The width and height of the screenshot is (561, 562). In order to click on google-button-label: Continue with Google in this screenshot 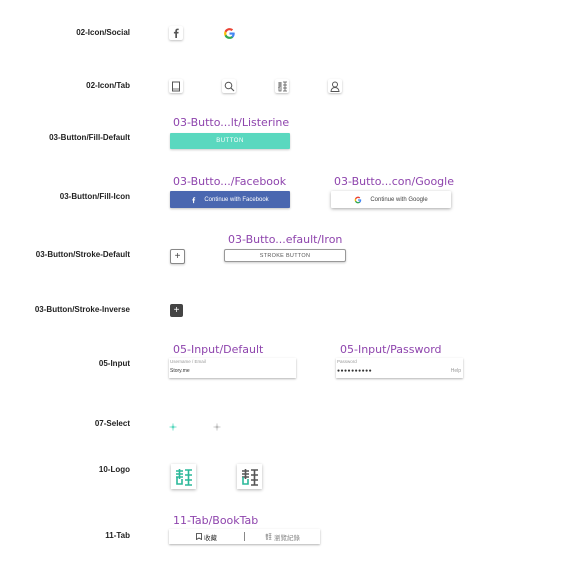, I will do `click(399, 199)`.